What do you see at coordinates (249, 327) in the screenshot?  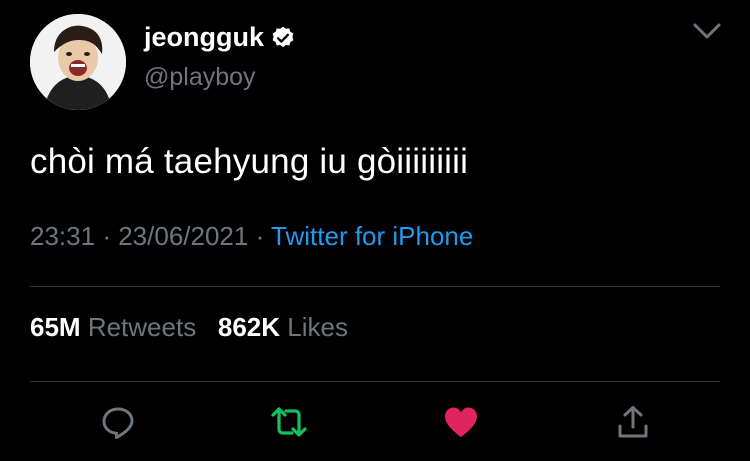 I see `likes-count: 862K` at bounding box center [249, 327].